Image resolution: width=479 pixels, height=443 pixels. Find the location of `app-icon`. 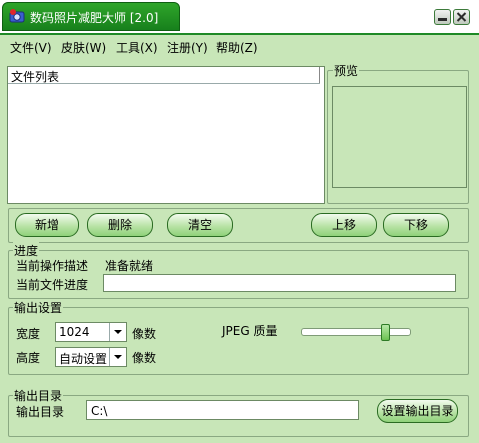

app-icon is located at coordinates (17, 16).